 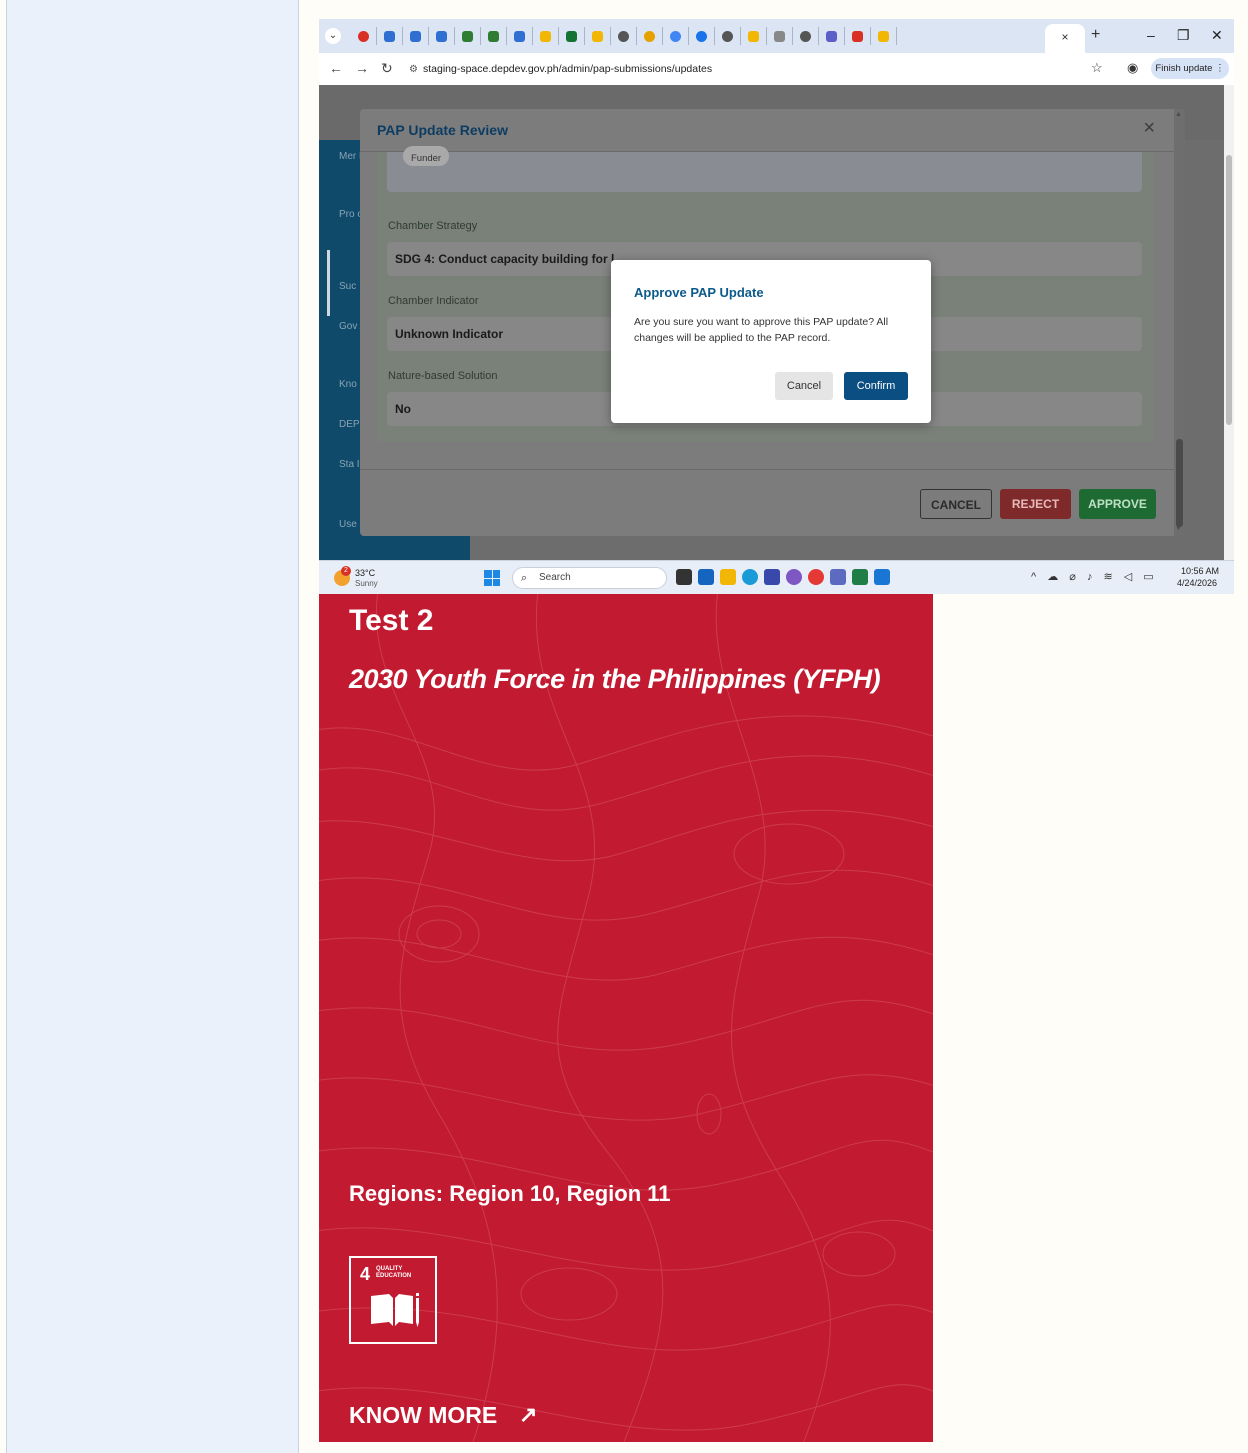 What do you see at coordinates (348, 524) in the screenshot?
I see `sidebar-item: Use` at bounding box center [348, 524].